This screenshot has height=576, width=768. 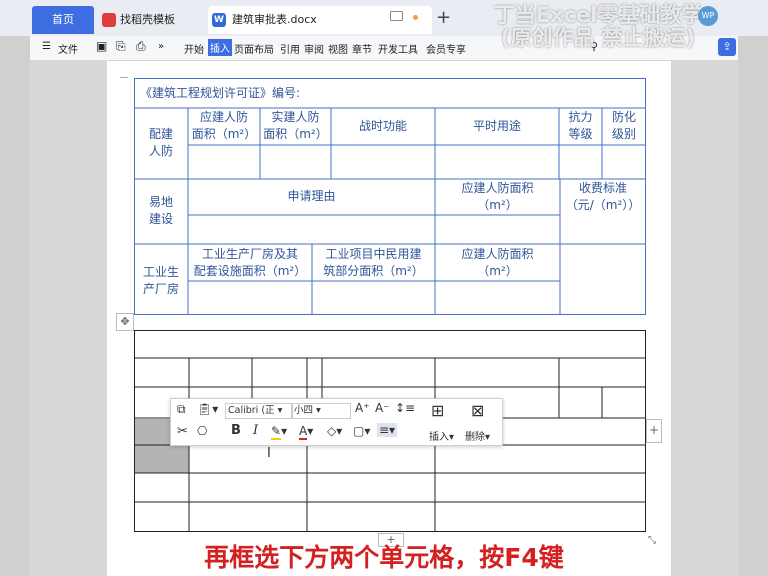 What do you see at coordinates (160, 280) in the screenshot?
I see `row-label-factory: 工业生 产厂房` at bounding box center [160, 280].